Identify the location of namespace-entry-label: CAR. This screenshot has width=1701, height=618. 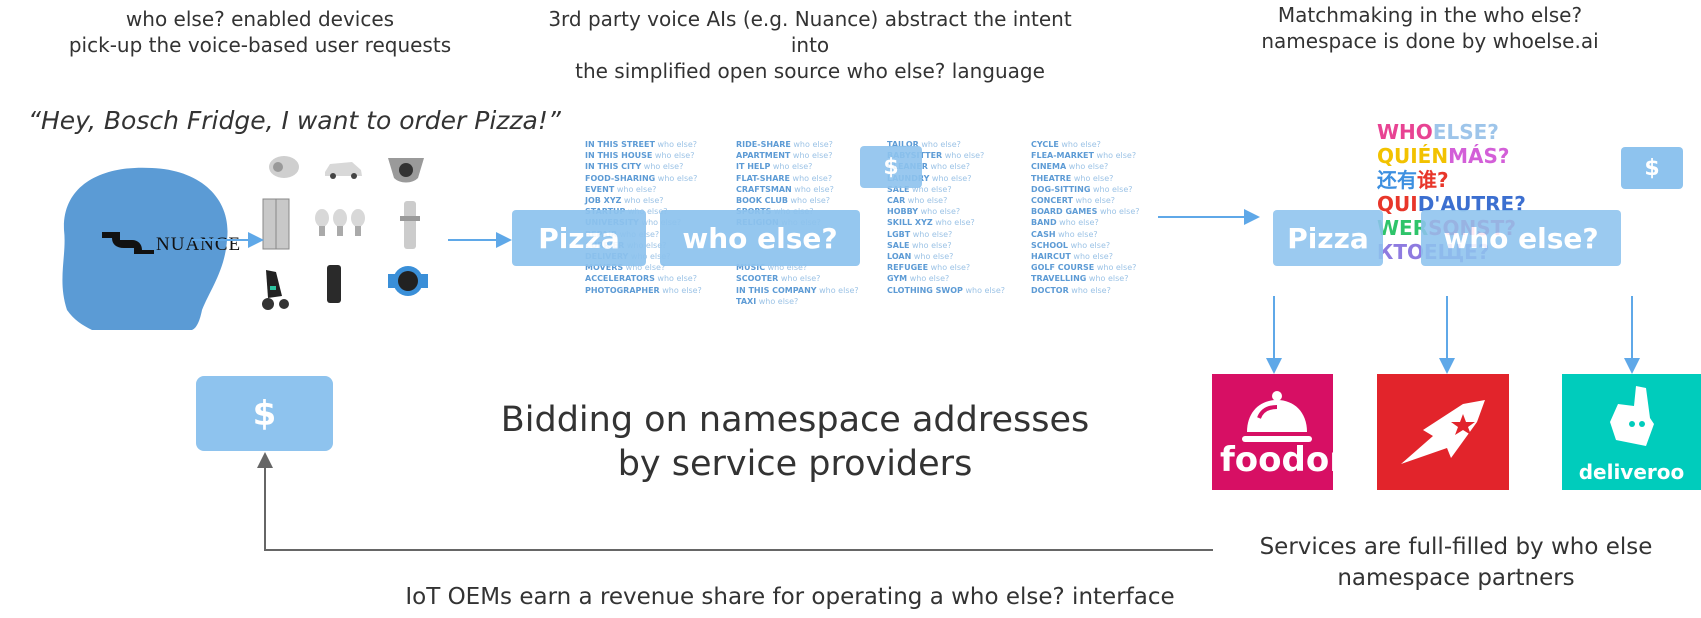
(896, 201).